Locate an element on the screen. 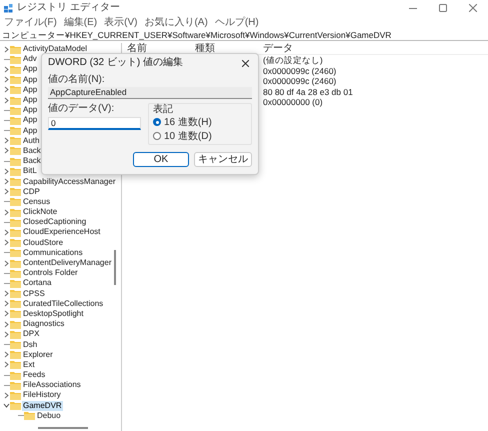  tree-item: Explorer is located at coordinates (38, 355).